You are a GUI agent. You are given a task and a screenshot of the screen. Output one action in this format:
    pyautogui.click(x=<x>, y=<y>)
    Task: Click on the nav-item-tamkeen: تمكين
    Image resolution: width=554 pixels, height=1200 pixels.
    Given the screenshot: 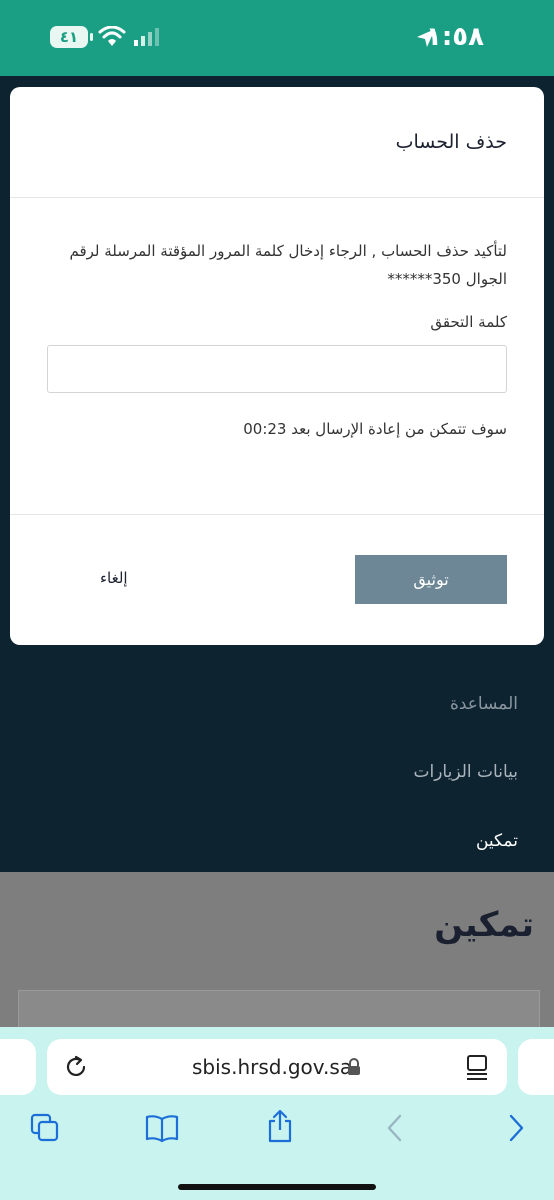 What is the action you would take?
    pyautogui.click(x=497, y=841)
    